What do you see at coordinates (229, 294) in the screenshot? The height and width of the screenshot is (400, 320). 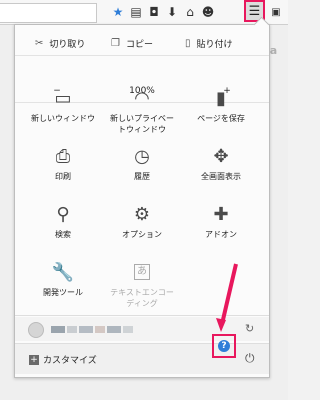 I see `annotation-arrow-line` at bounding box center [229, 294].